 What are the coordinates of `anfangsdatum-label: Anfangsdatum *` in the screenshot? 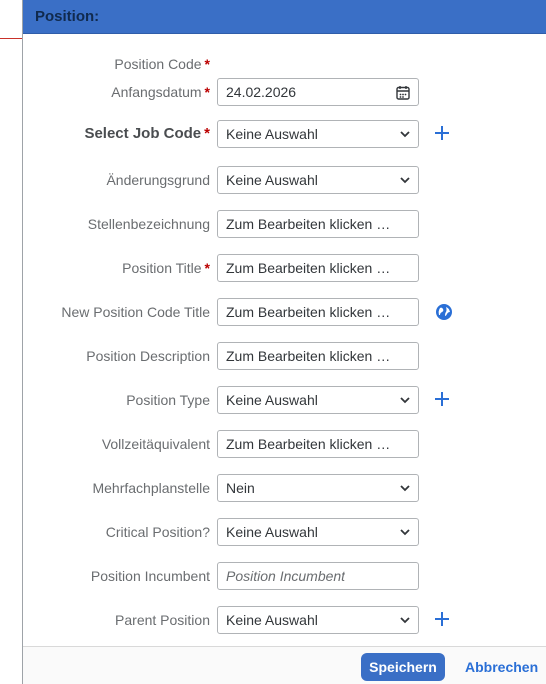 It's located at (160, 92).